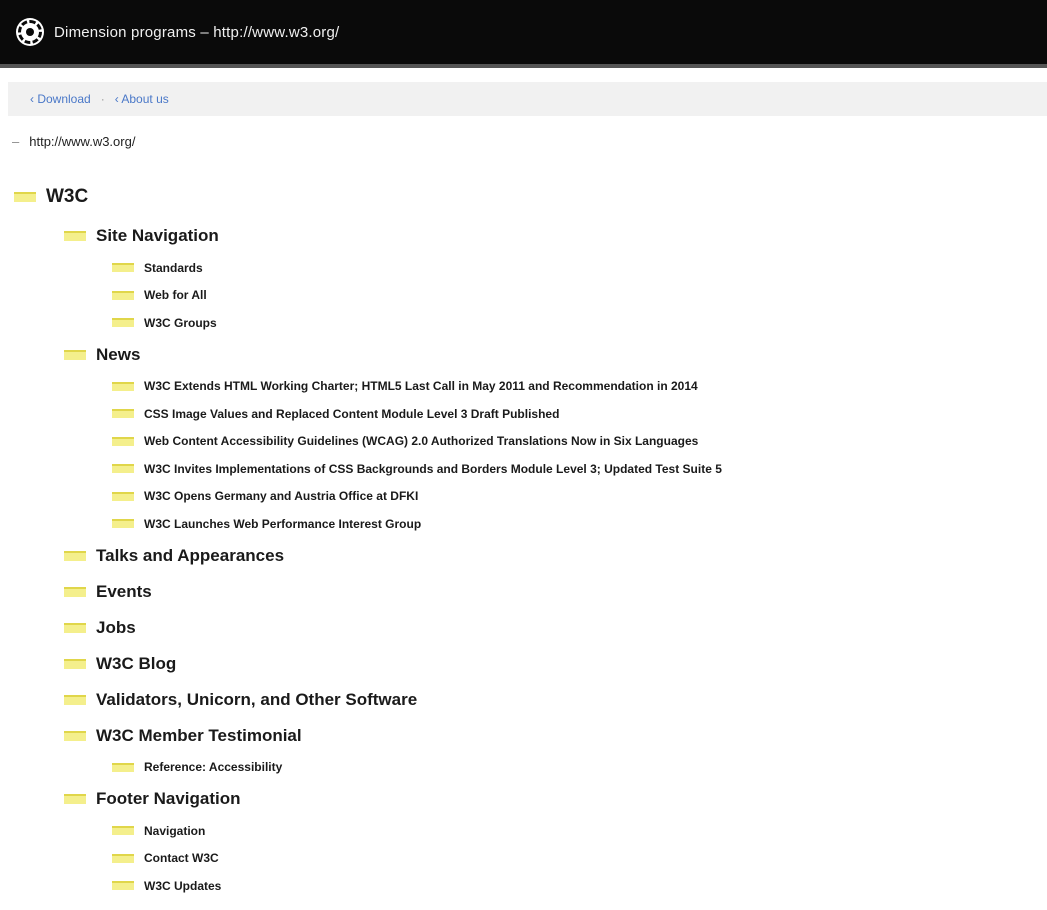 Image resolution: width=1047 pixels, height=910 pixels. Describe the element at coordinates (523, 32) in the screenshot. I see `window-titlebar: Dimension programs – http://www.w3.org/` at that location.